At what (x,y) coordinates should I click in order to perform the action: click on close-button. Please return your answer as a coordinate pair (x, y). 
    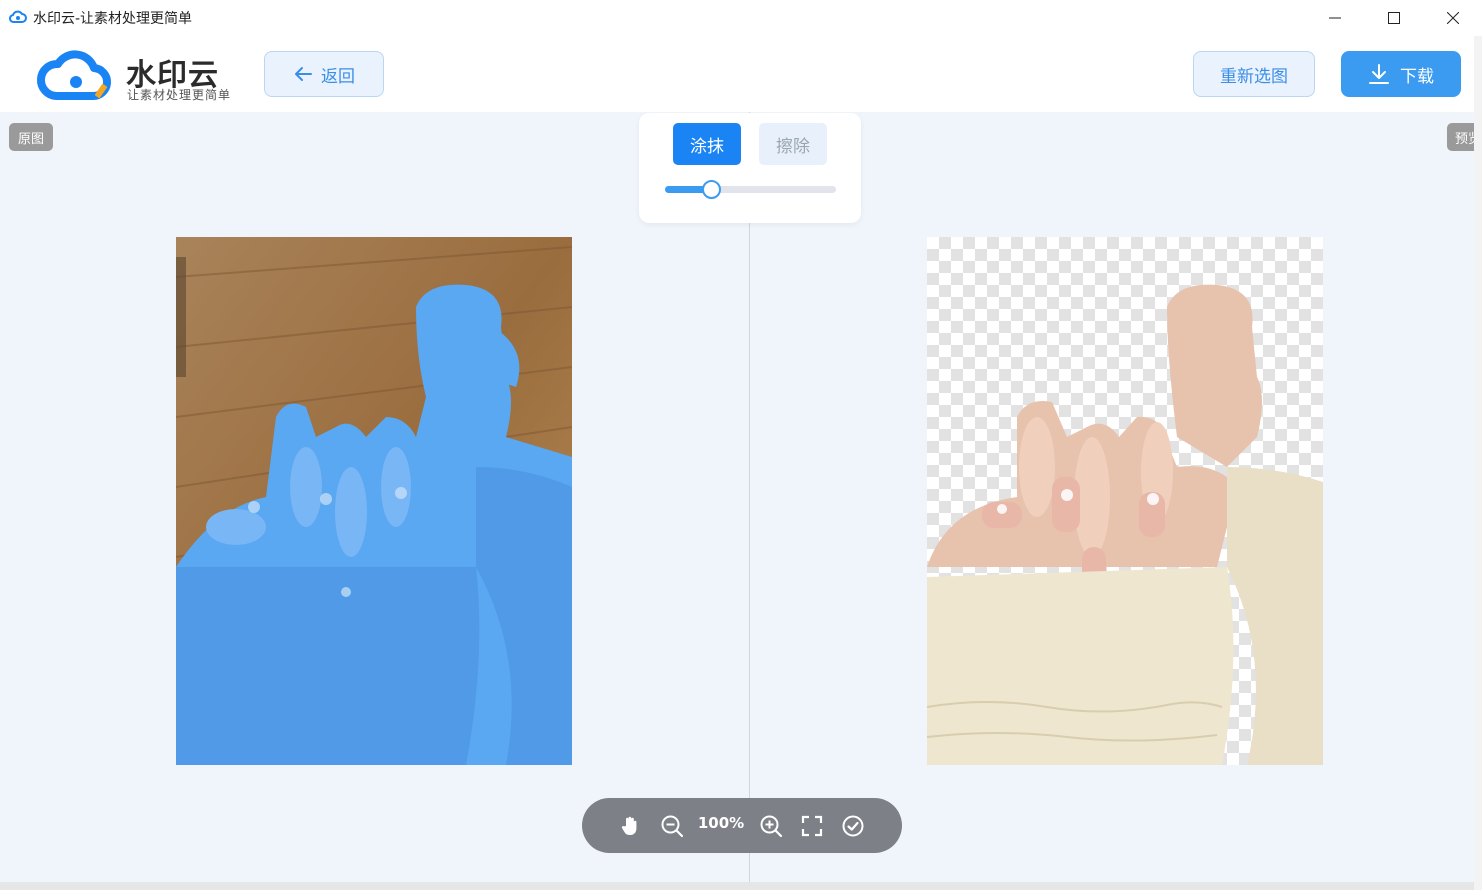
    Looking at the image, I should click on (1453, 18).